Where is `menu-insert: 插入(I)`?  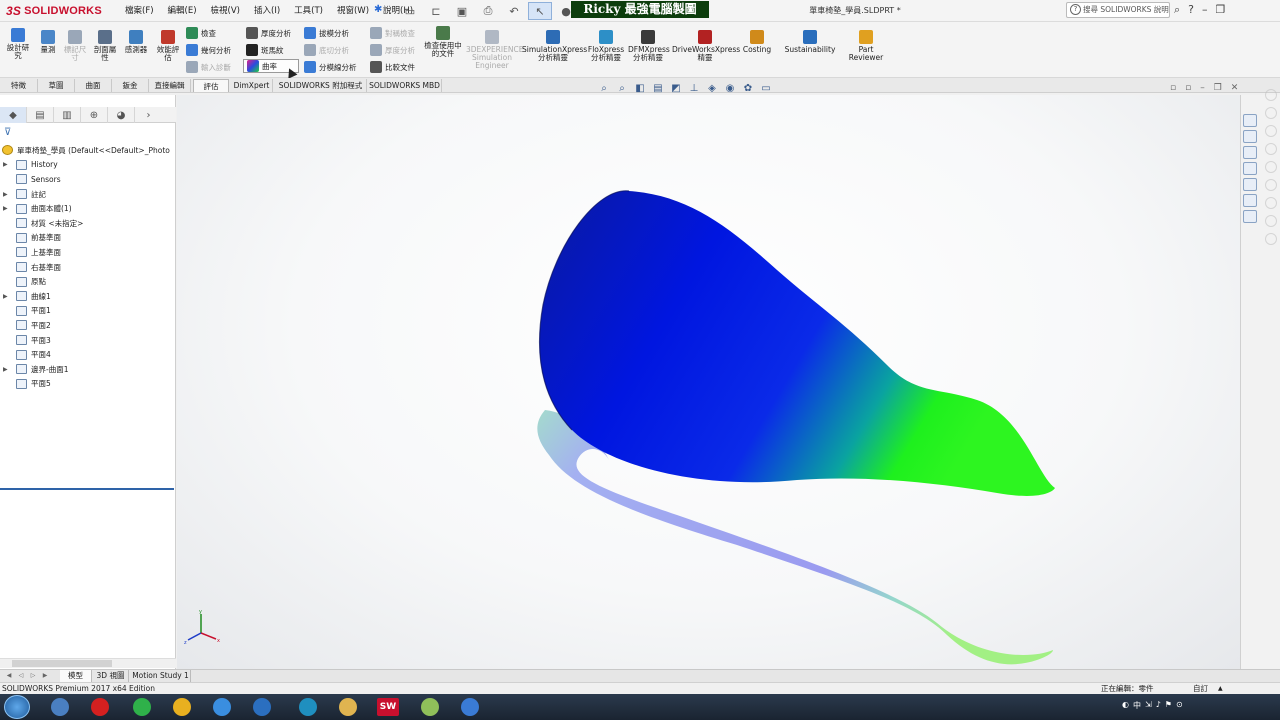 menu-insert: 插入(I) is located at coordinates (267, 11).